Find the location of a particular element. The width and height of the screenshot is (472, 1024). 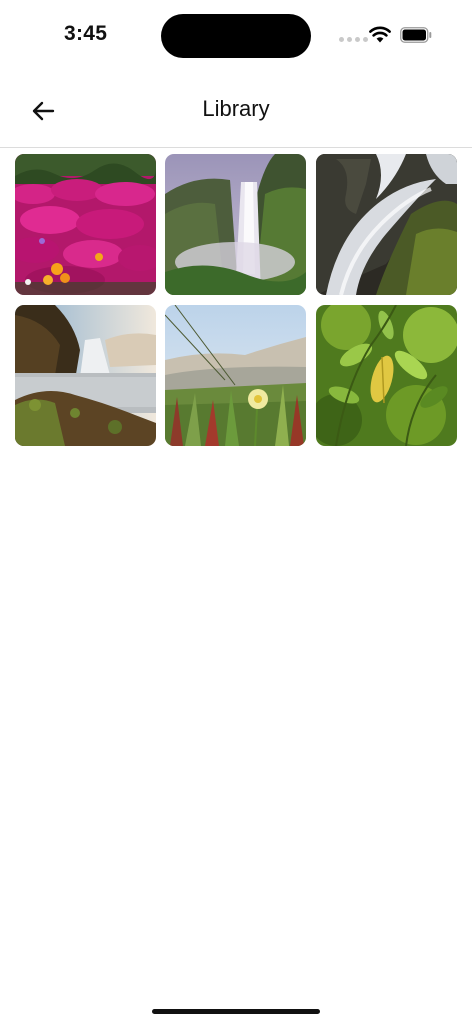

photo-tile-dune-grass is located at coordinates (235, 375).